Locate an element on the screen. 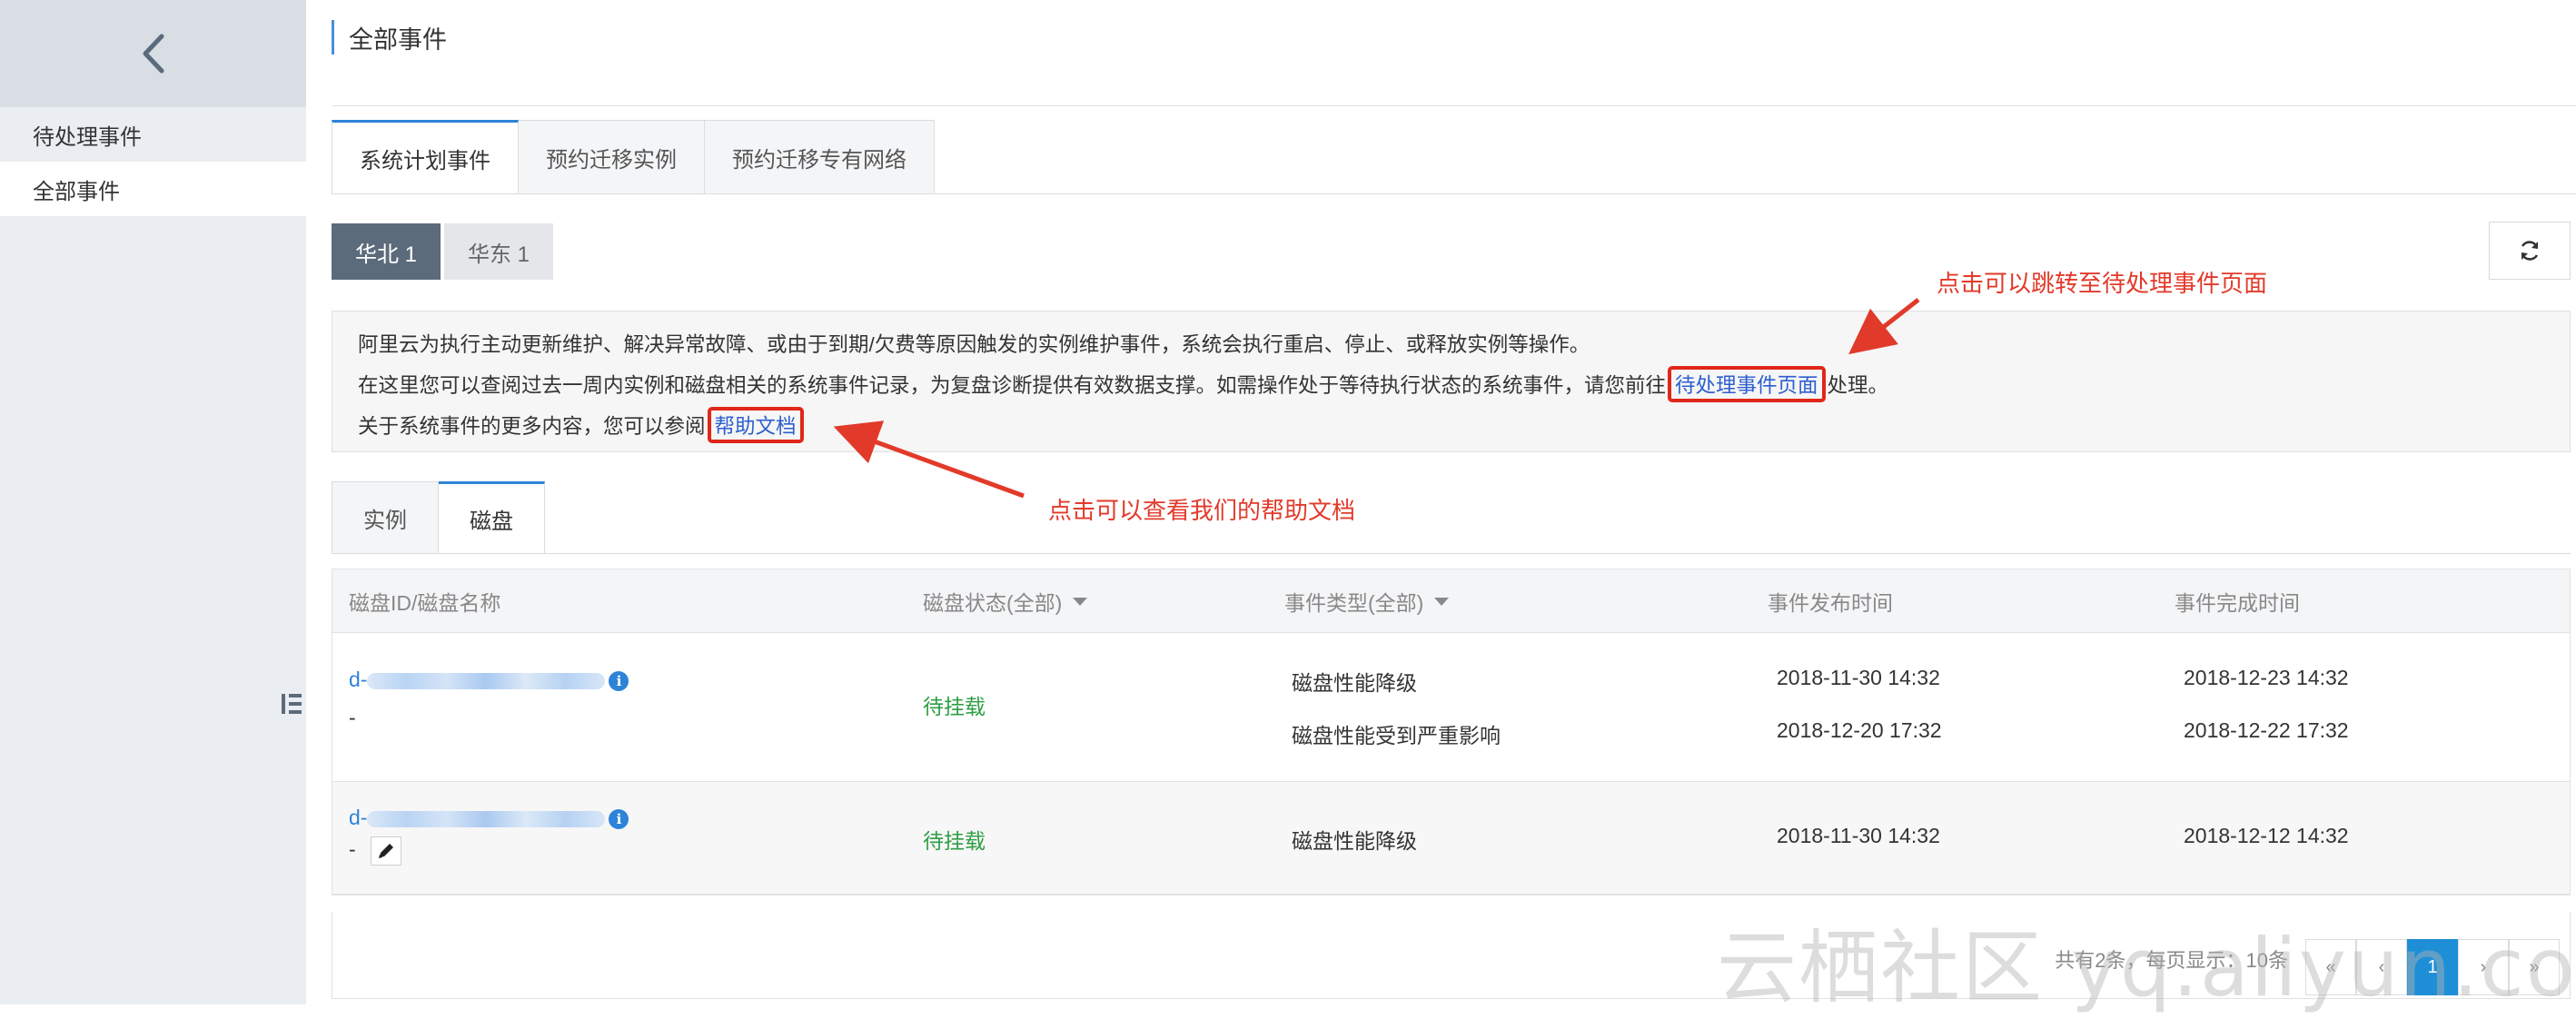 The image size is (2576, 1019). event-finish-time: 2018-12-12 14:32 is located at coordinates (2266, 835).